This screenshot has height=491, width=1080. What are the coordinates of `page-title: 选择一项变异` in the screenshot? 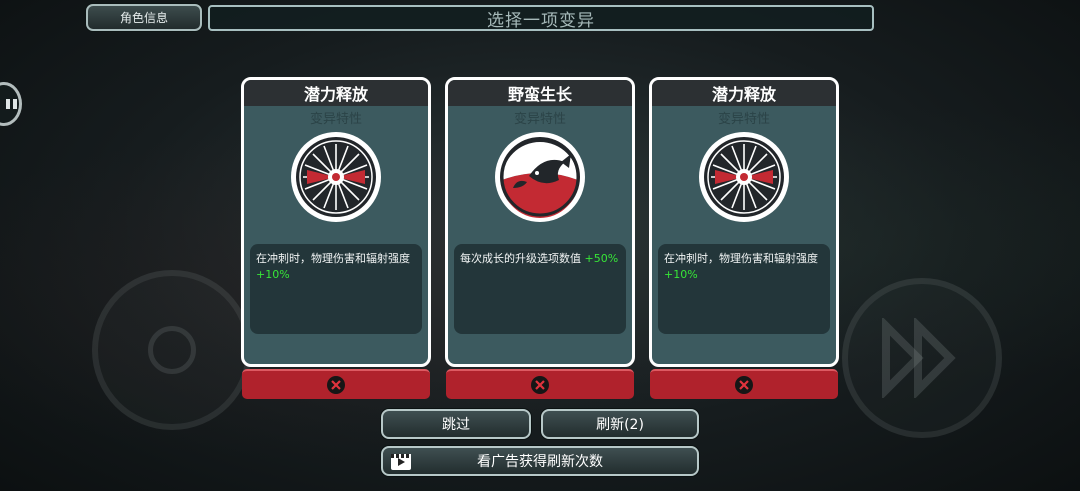 It's located at (541, 18).